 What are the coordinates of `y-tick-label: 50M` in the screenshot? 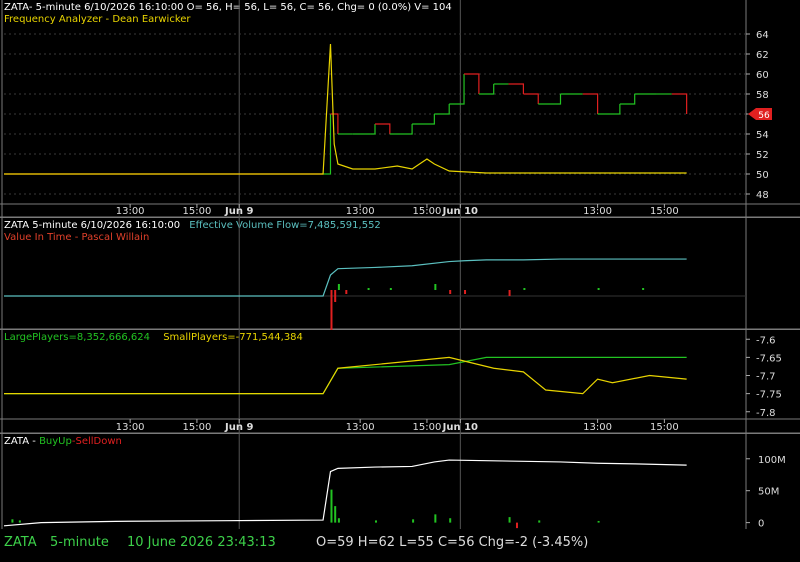 It's located at (768, 492).